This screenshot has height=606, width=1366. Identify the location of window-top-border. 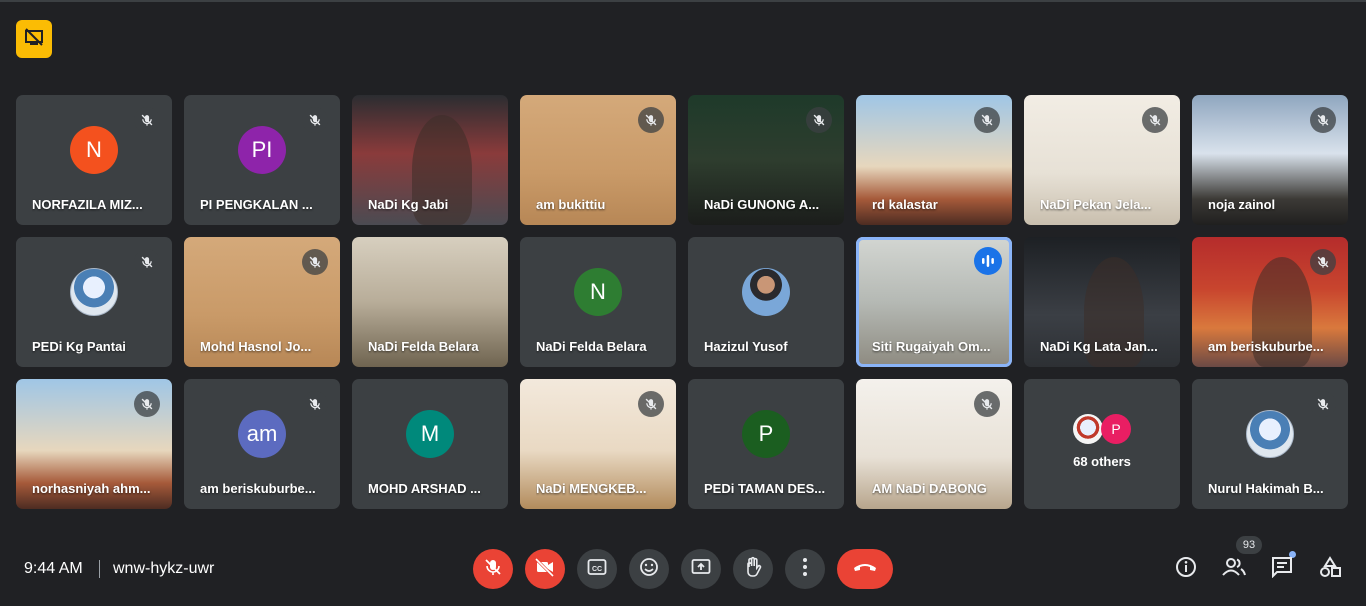
(683, 1).